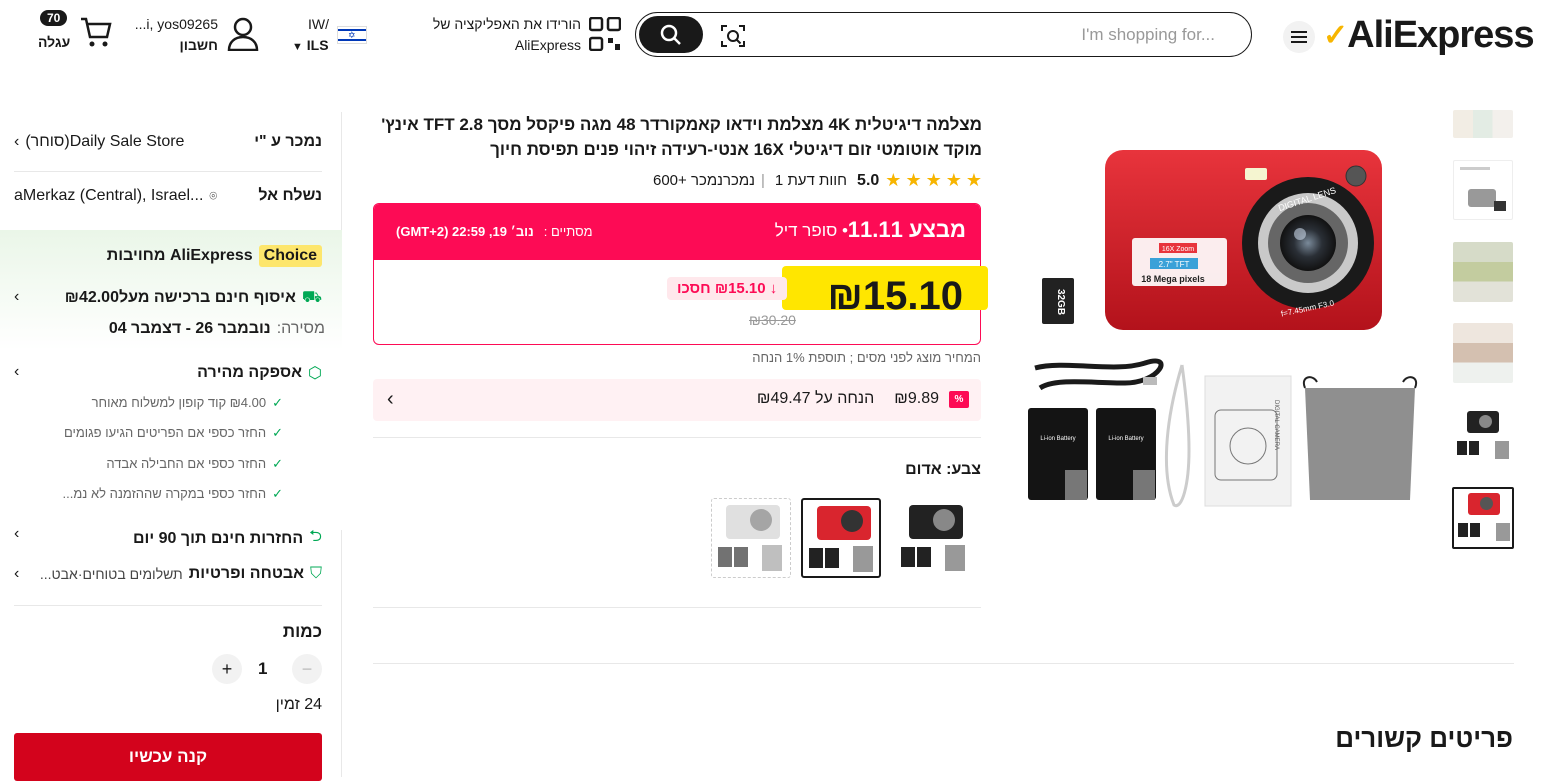 This screenshot has height=781, width=1545. Describe the element at coordinates (943, 469) in the screenshot. I see `color-label: צבע: אדום` at that location.